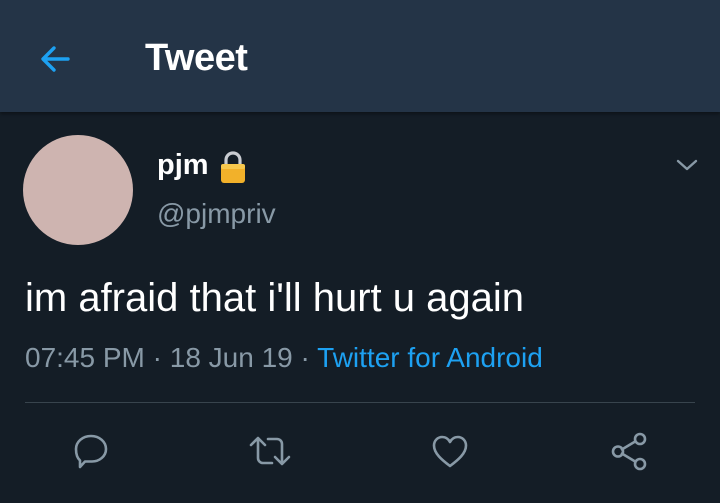 This screenshot has width=720, height=503. Describe the element at coordinates (231, 357) in the screenshot. I see `tweet-date: 18 Jun 19` at that location.